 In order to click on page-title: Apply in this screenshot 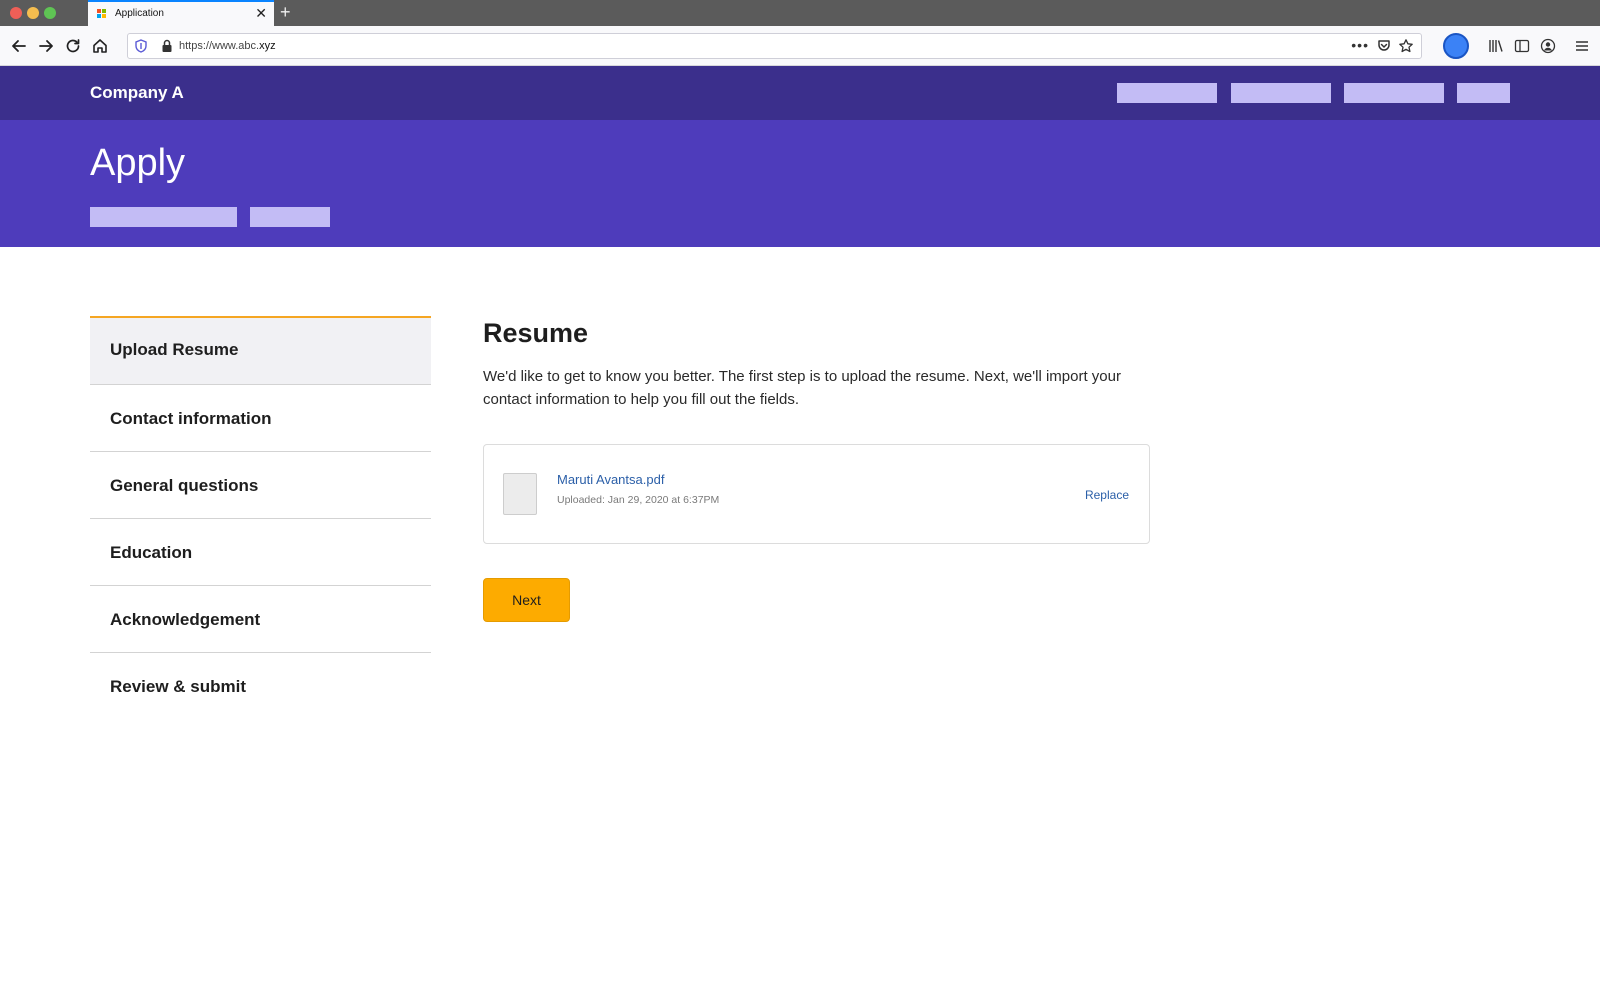, I will do `click(138, 163)`.